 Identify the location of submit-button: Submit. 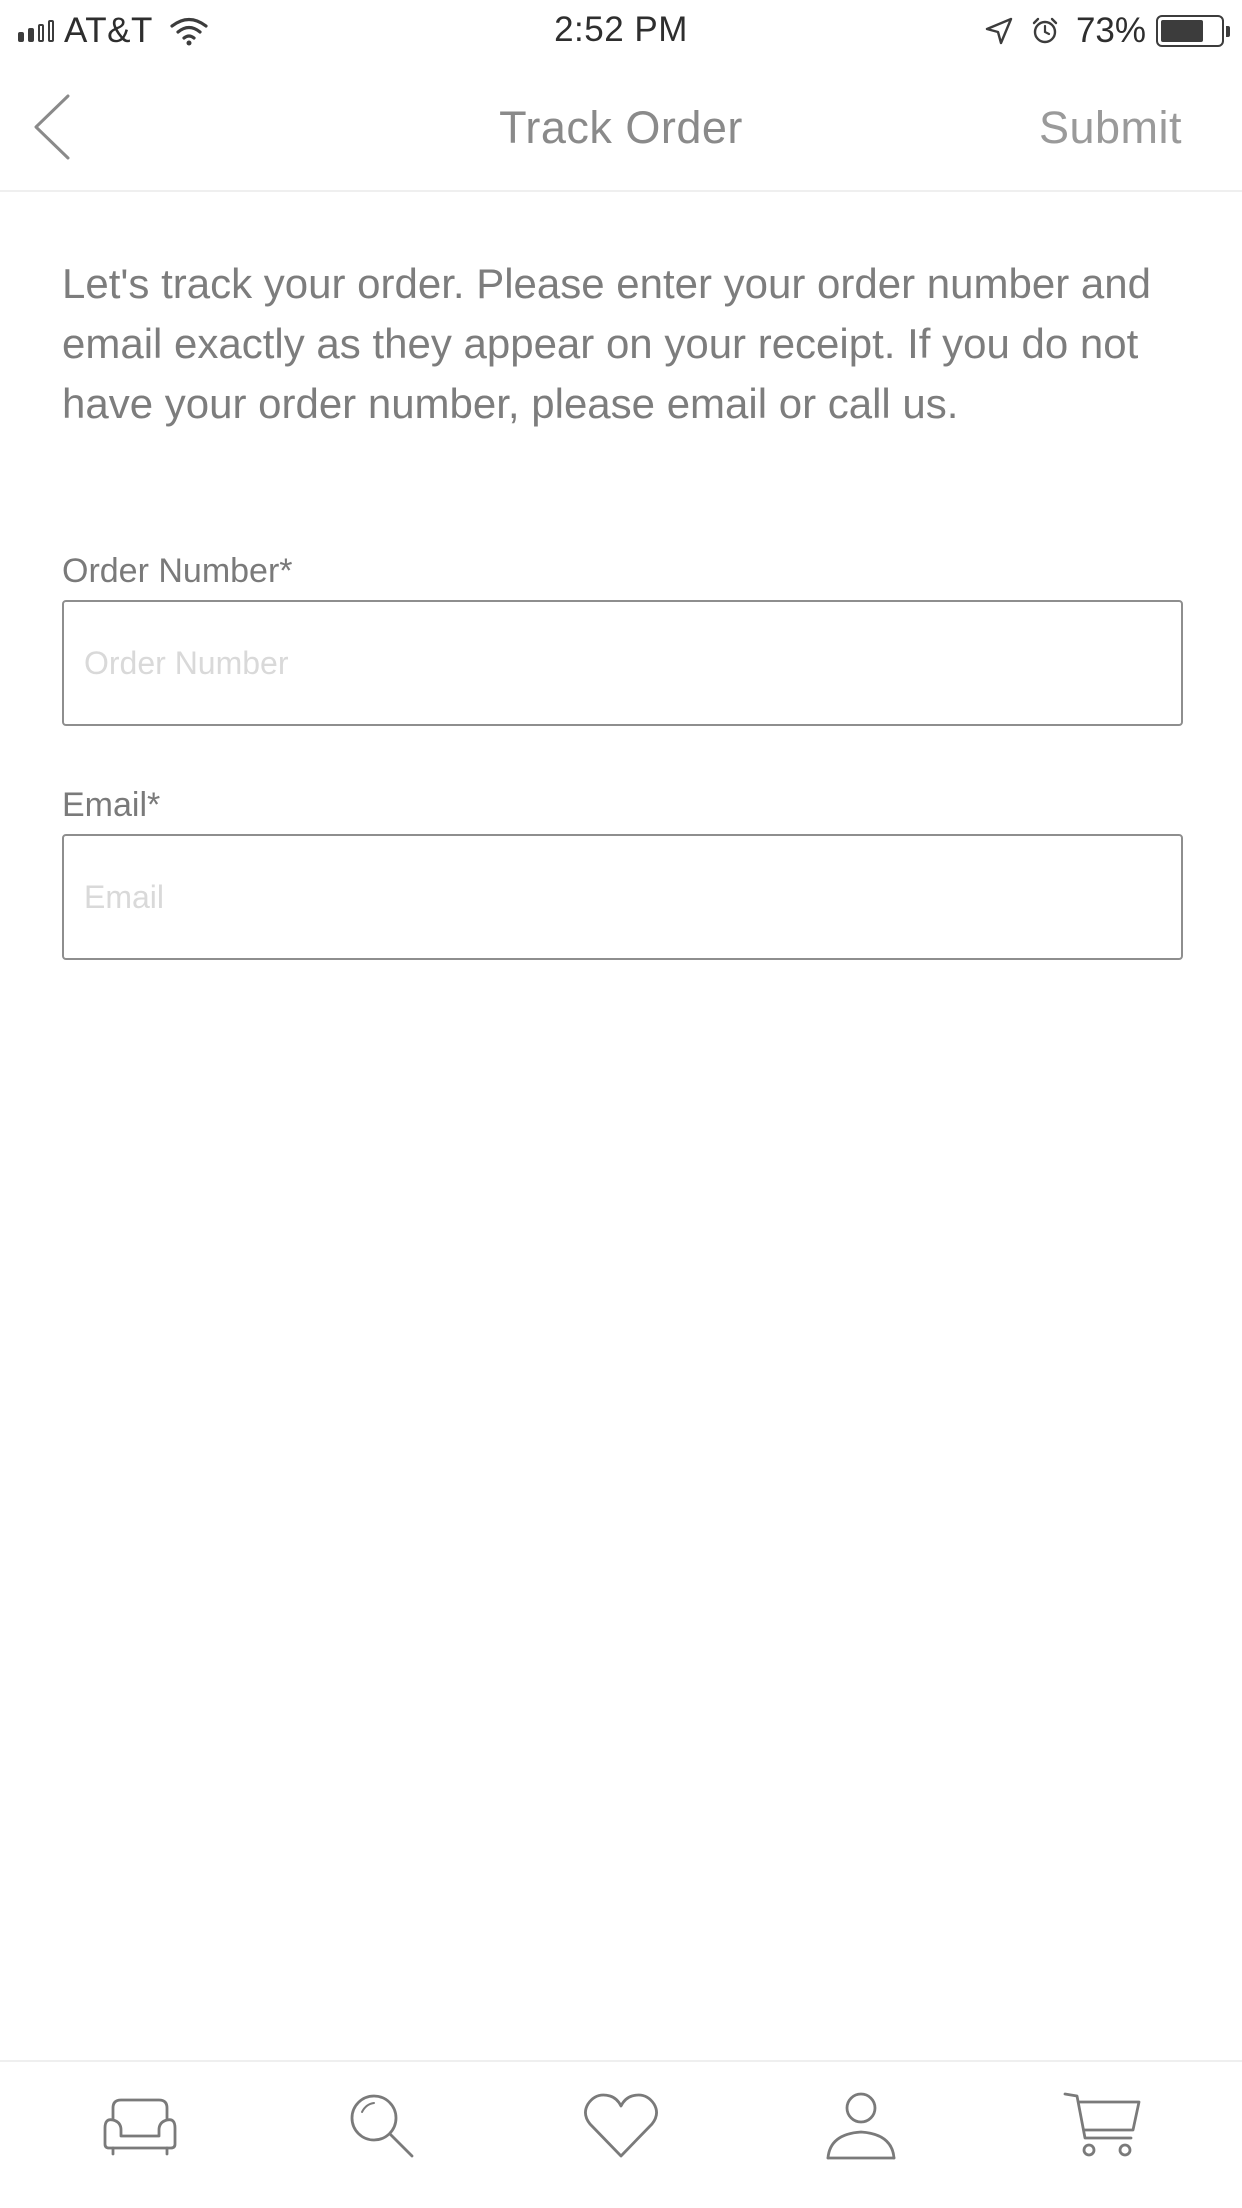
(1110, 128).